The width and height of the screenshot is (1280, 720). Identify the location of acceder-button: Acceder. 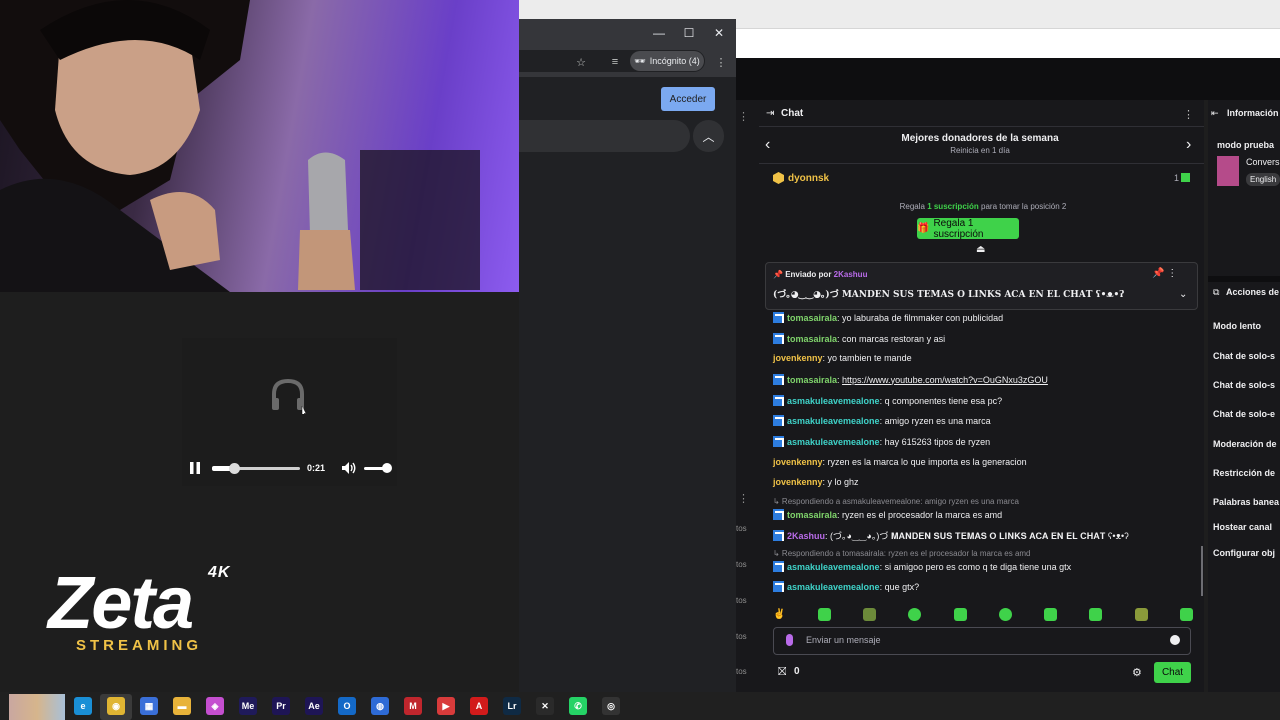
(688, 99).